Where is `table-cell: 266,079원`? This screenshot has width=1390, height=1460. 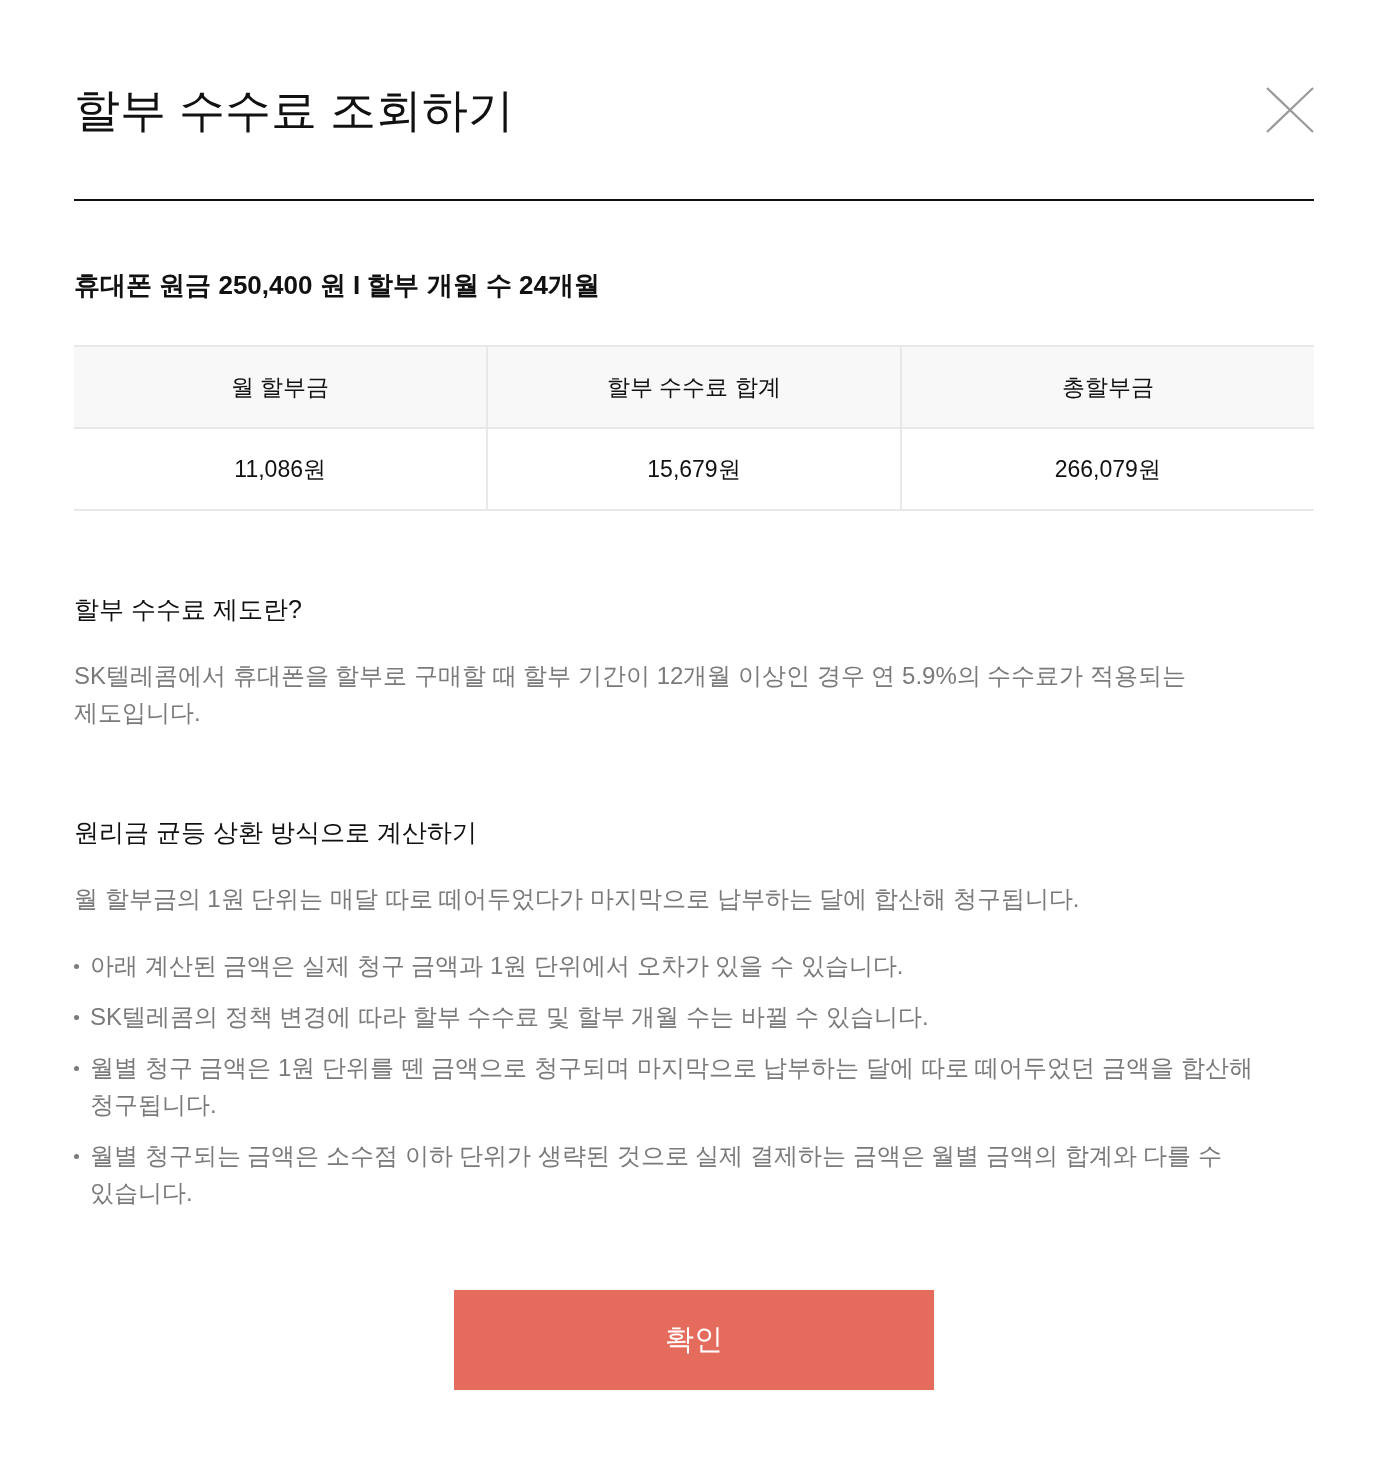 table-cell: 266,079원 is located at coordinates (1107, 469).